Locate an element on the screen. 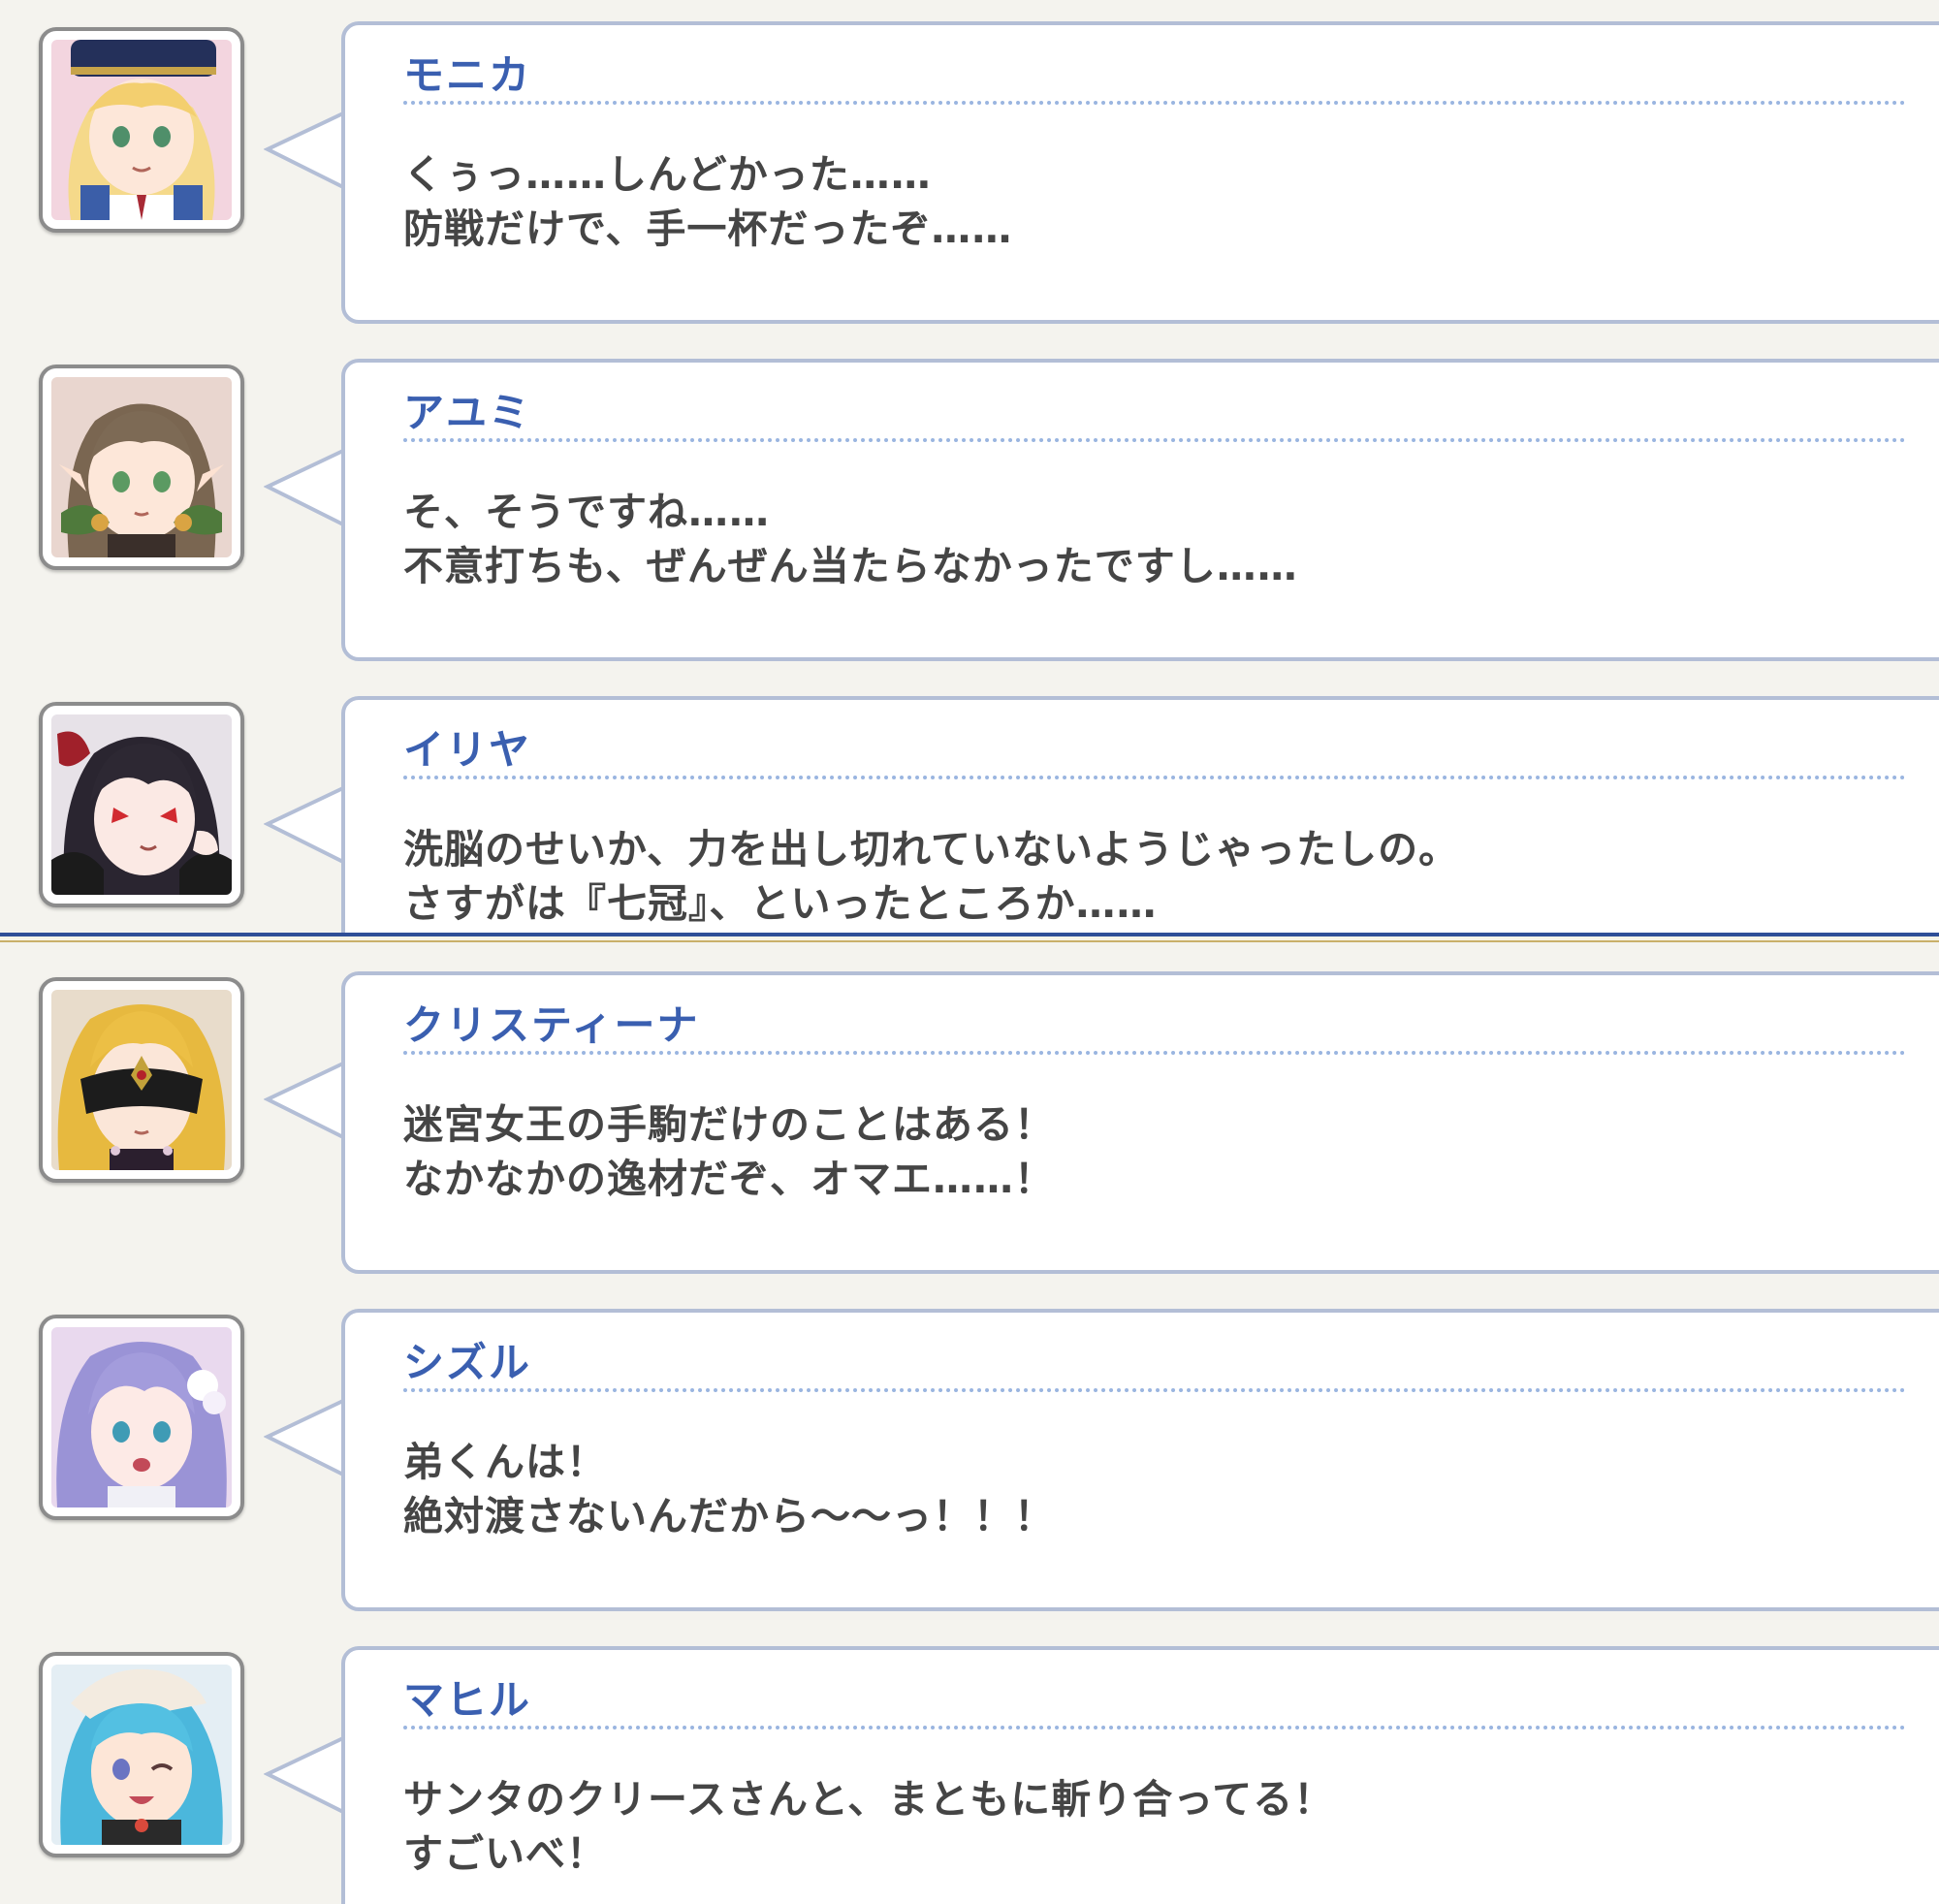 Image resolution: width=1939 pixels, height=1904 pixels. mahiru-portrait is located at coordinates (141, 1755).